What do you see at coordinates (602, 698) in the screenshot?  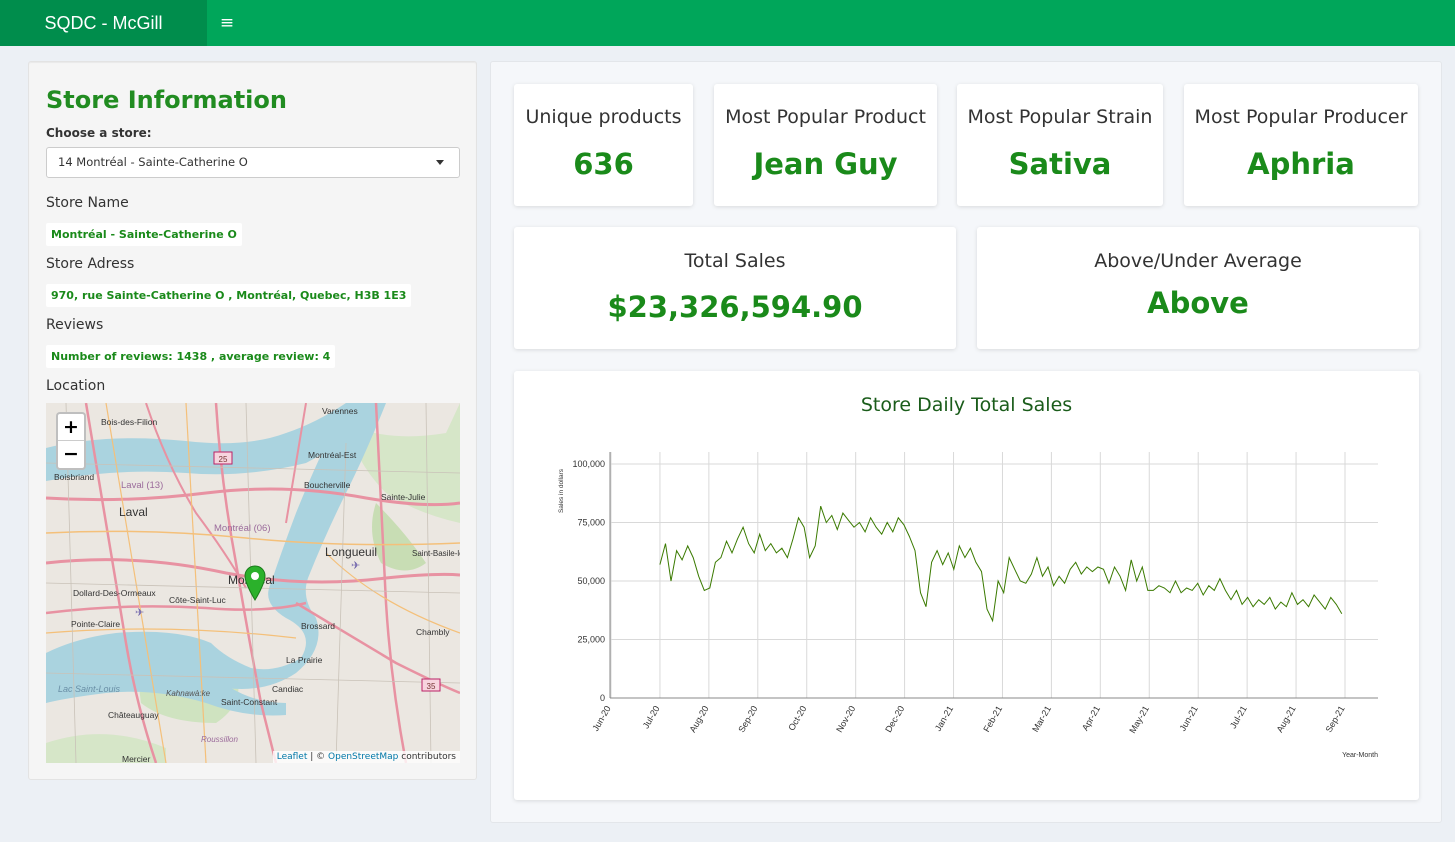 I see `y-tick-label: 0` at bounding box center [602, 698].